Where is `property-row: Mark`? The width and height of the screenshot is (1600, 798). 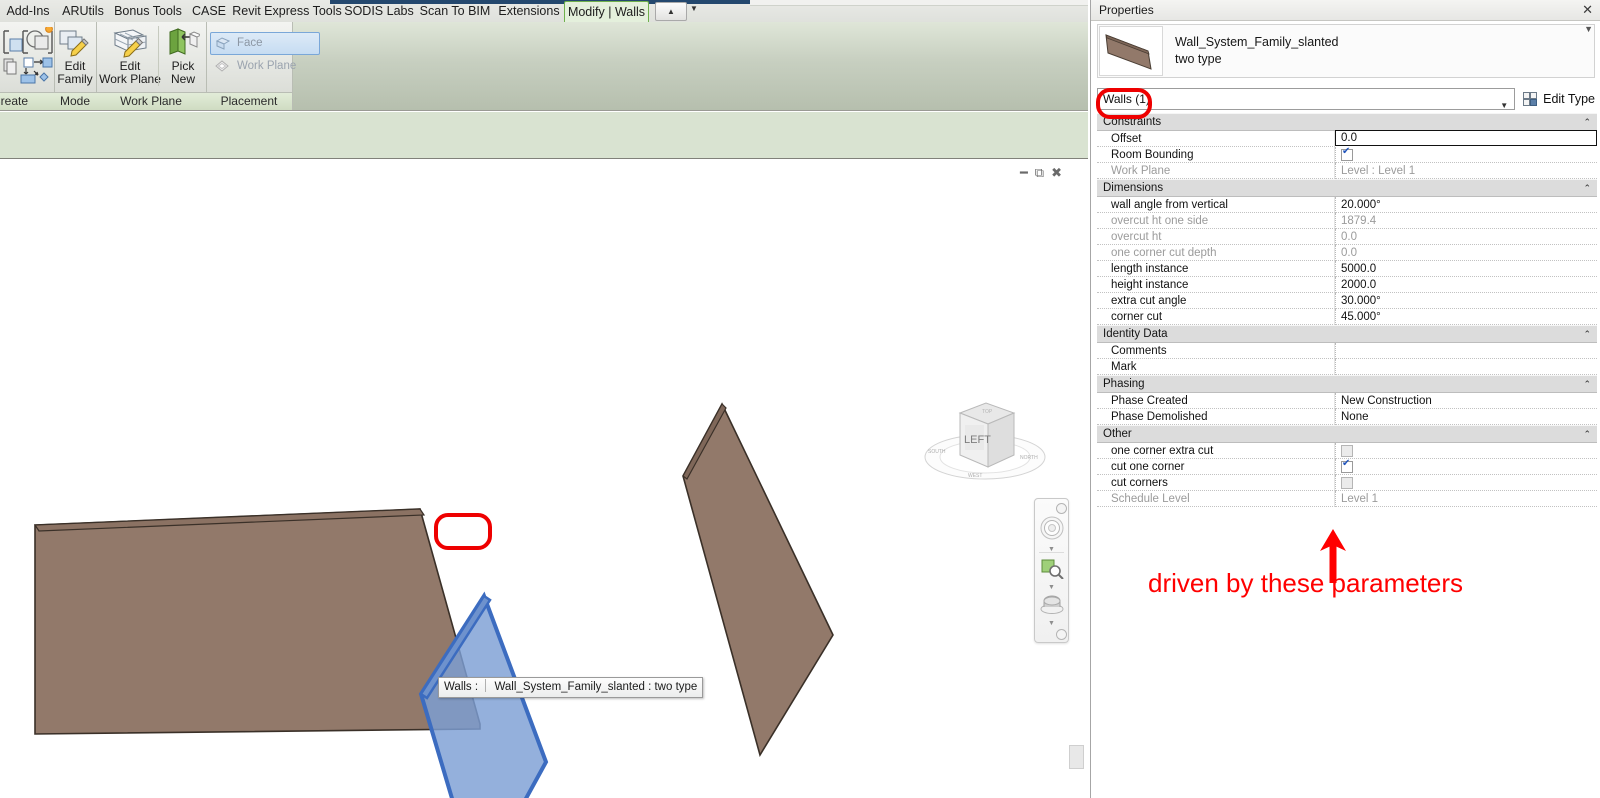
property-row: Mark is located at coordinates (1347, 367).